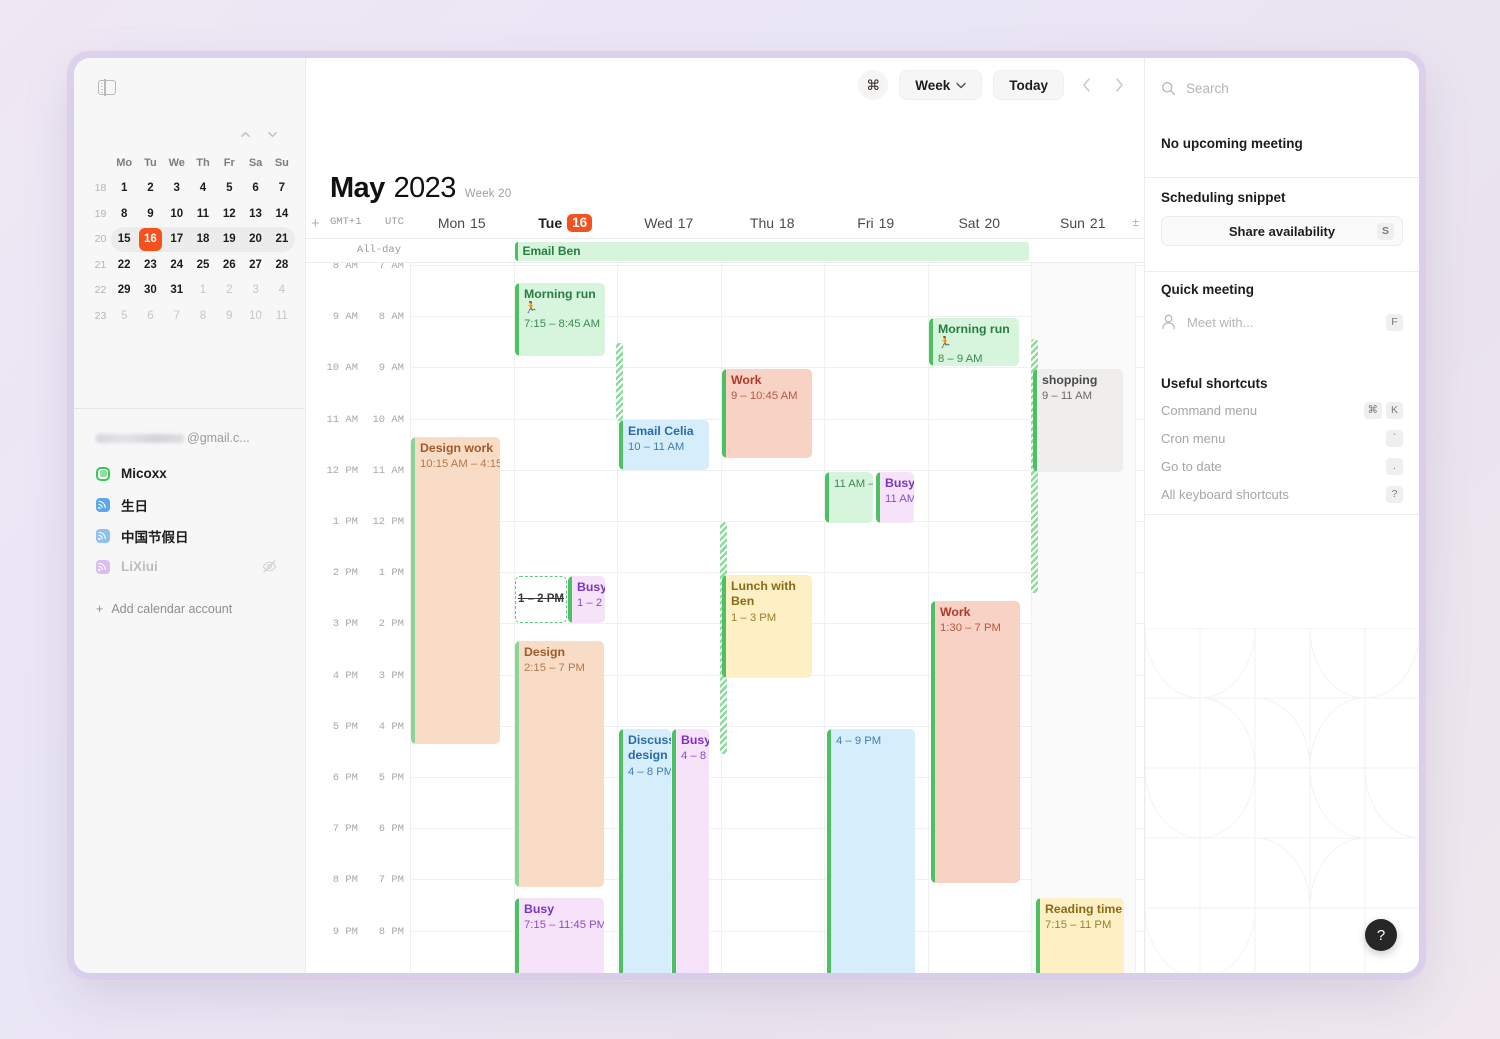  I want to click on calendar-event-9: Busy 1 – 2 P, so click(586, 599).